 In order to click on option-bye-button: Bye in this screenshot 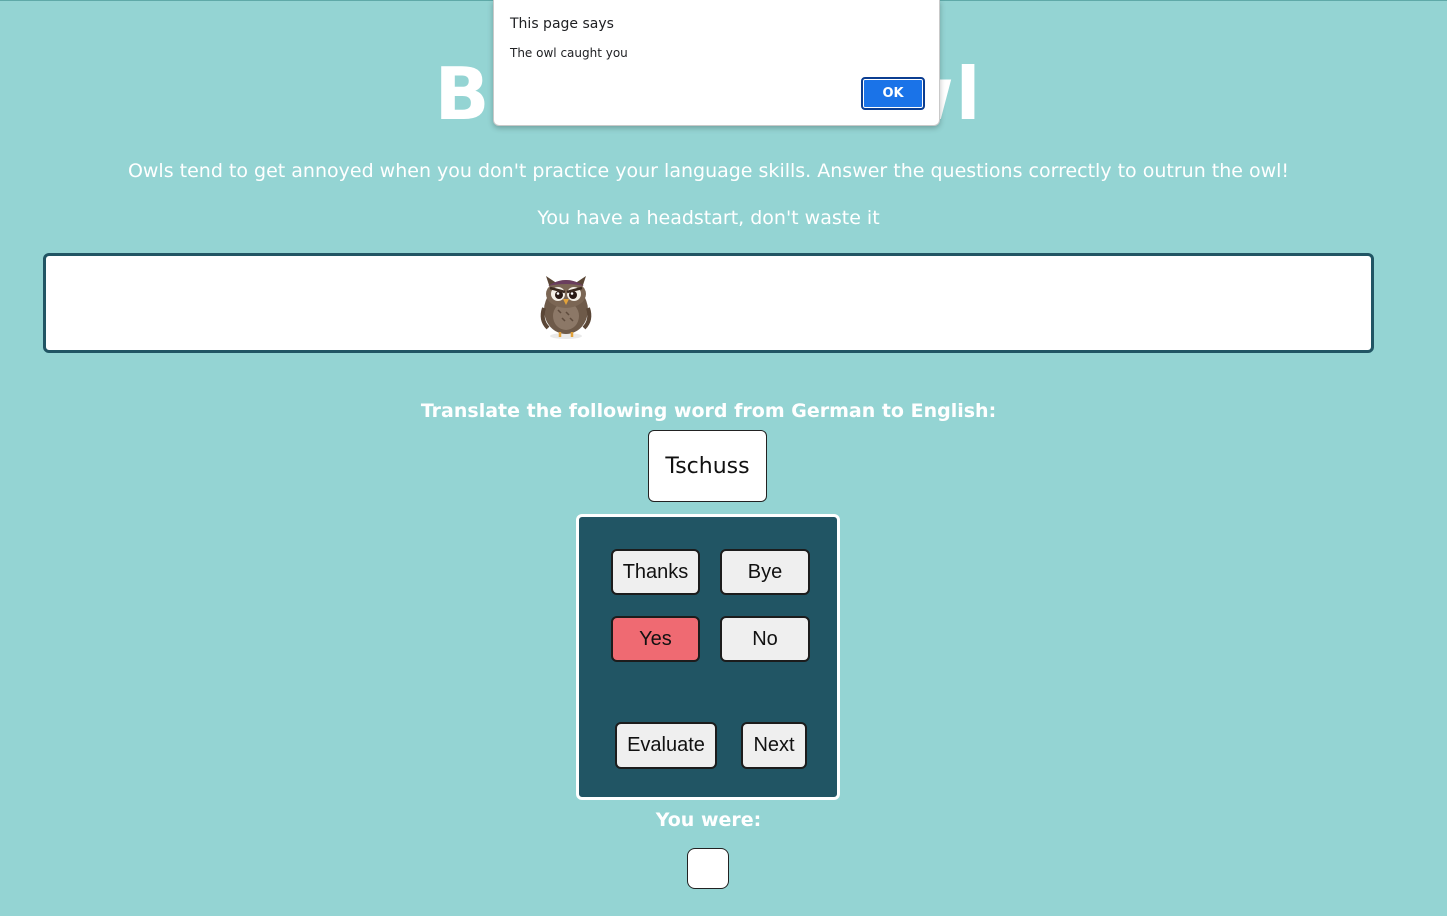, I will do `click(765, 572)`.